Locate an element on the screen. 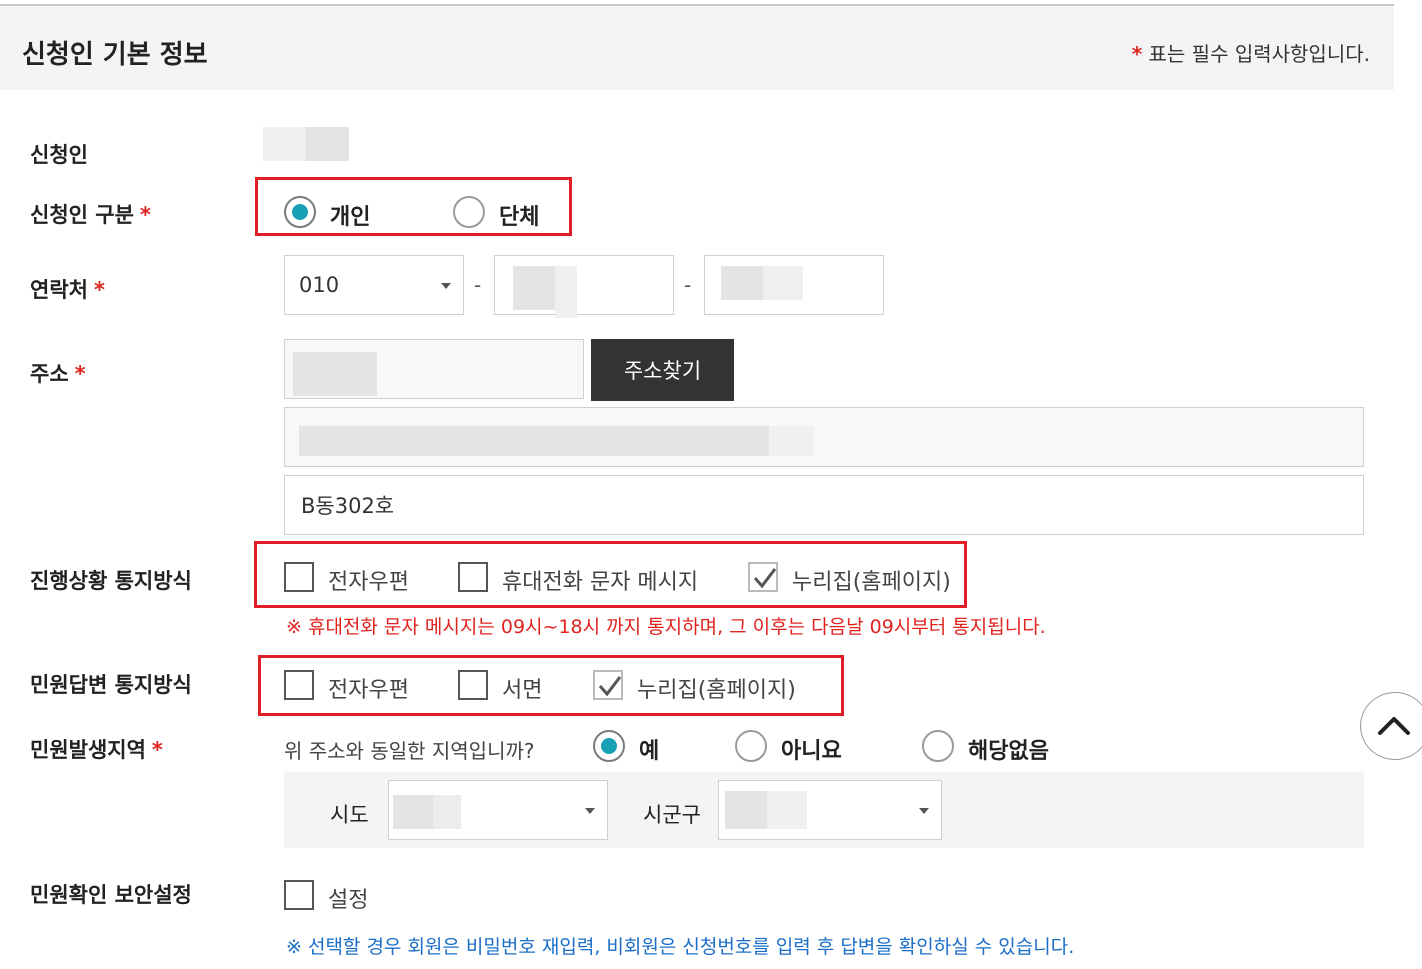 Image resolution: width=1422 pixels, height=969 pixels. section-header: 신청인 기본 정보 * 표는 필수 입력사항입니다. is located at coordinates (697, 47).